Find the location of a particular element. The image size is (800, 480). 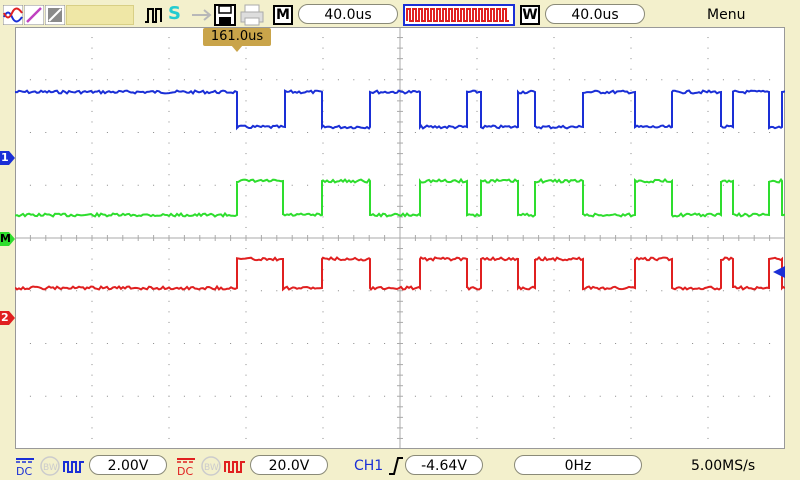

ch2-bw-limit-icon: BW is located at coordinates (211, 466).